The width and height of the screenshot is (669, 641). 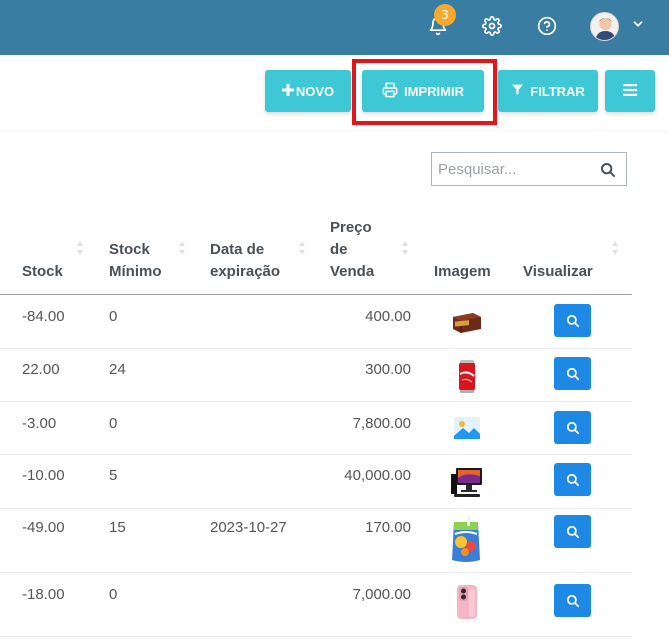 What do you see at coordinates (467, 602) in the screenshot?
I see `phone-image` at bounding box center [467, 602].